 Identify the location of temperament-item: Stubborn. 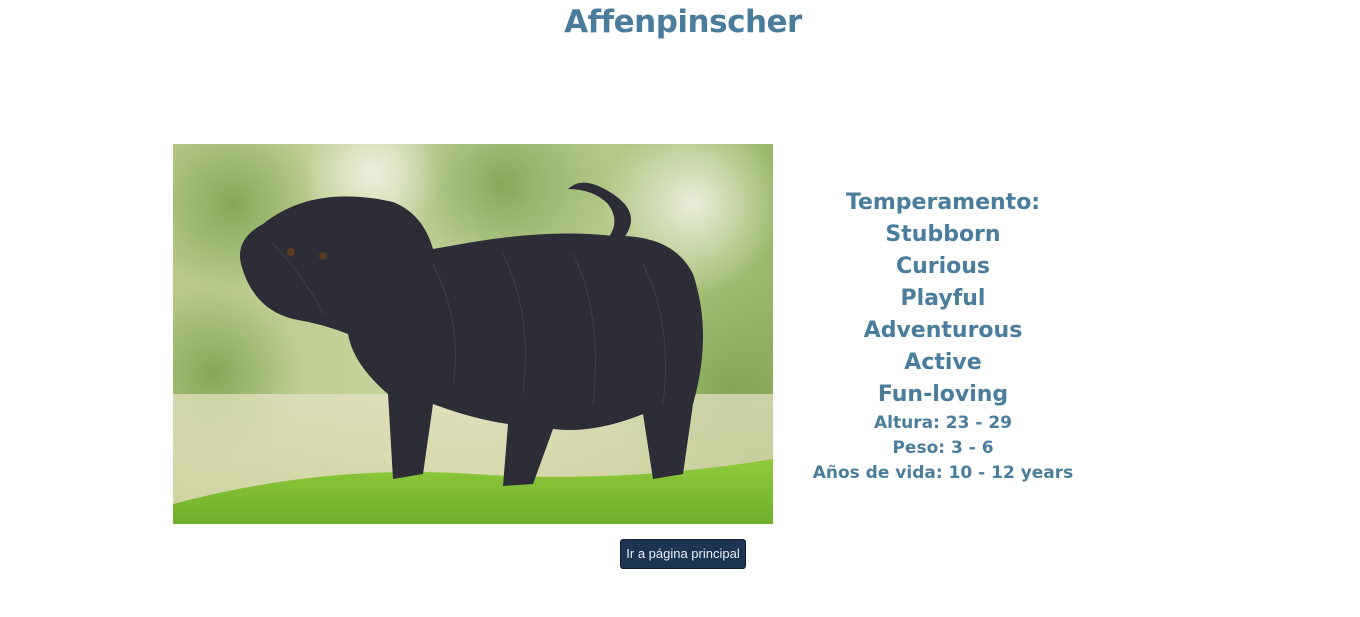
(943, 234).